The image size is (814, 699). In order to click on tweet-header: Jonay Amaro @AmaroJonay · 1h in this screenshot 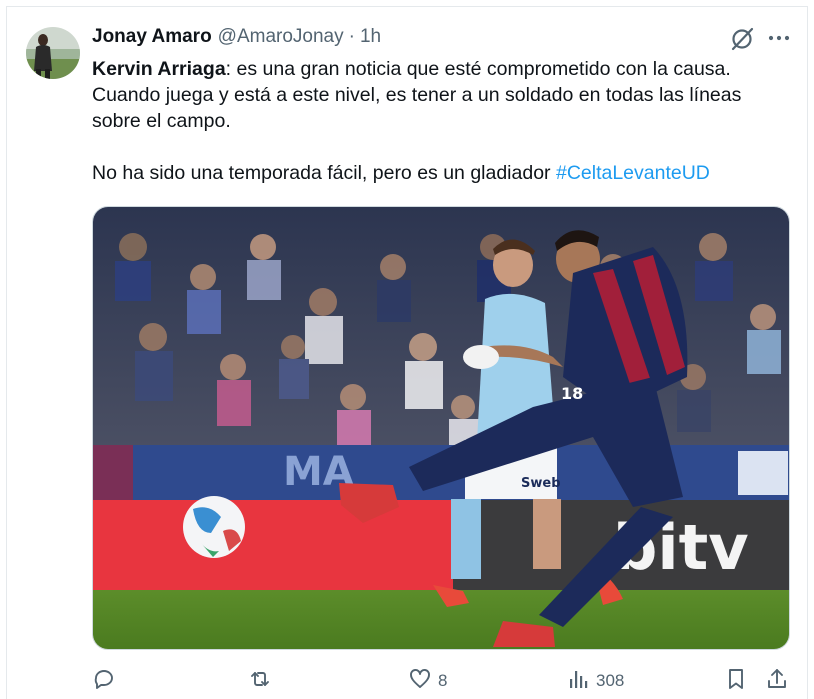, I will do `click(236, 38)`.